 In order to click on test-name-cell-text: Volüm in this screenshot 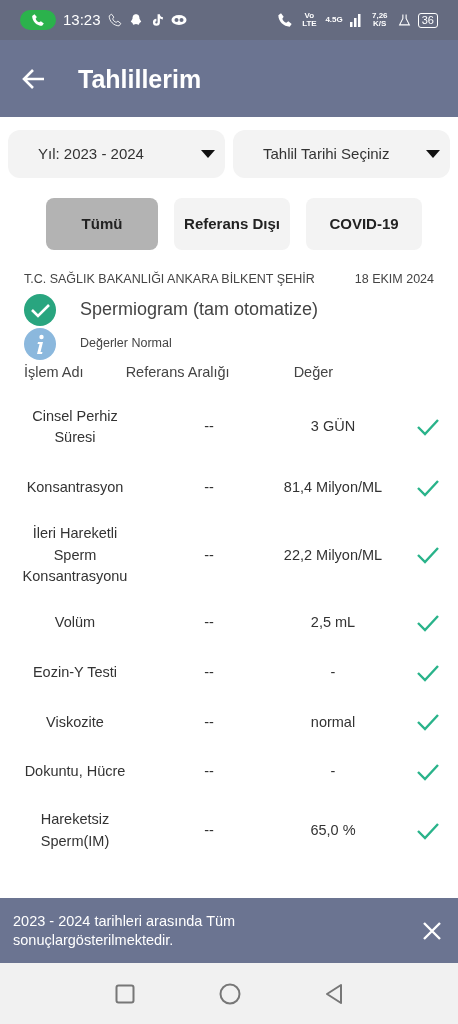, I will do `click(75, 622)`.